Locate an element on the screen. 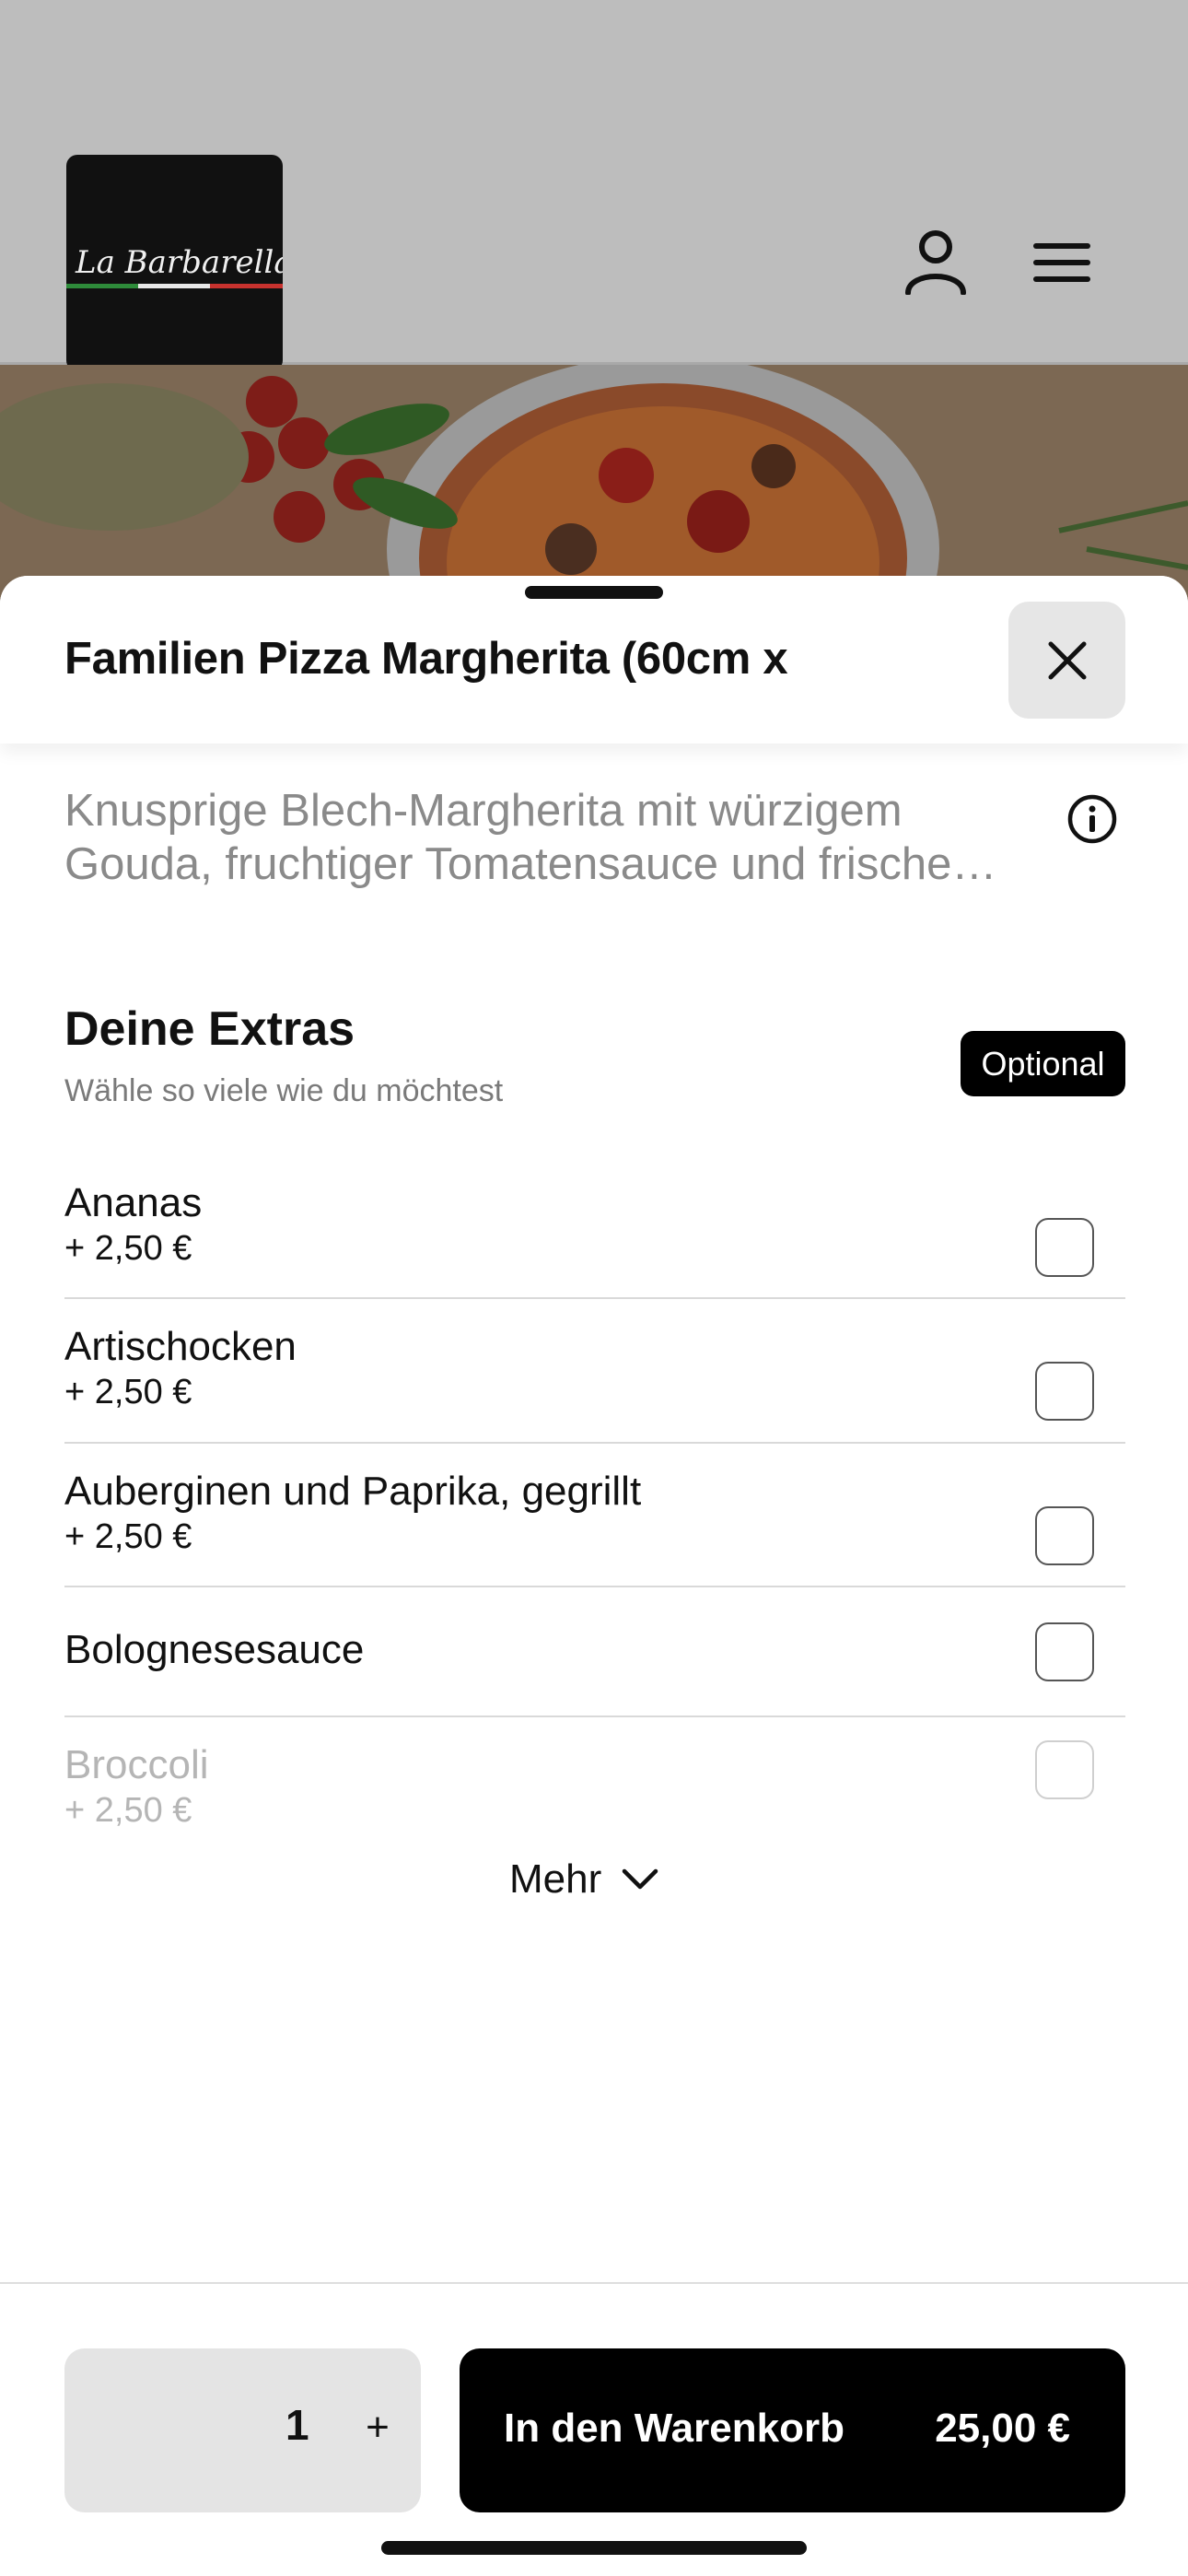 The height and width of the screenshot is (2576, 1188). extra-name: Auberginen und Paprika, gegrillt is located at coordinates (353, 1491).